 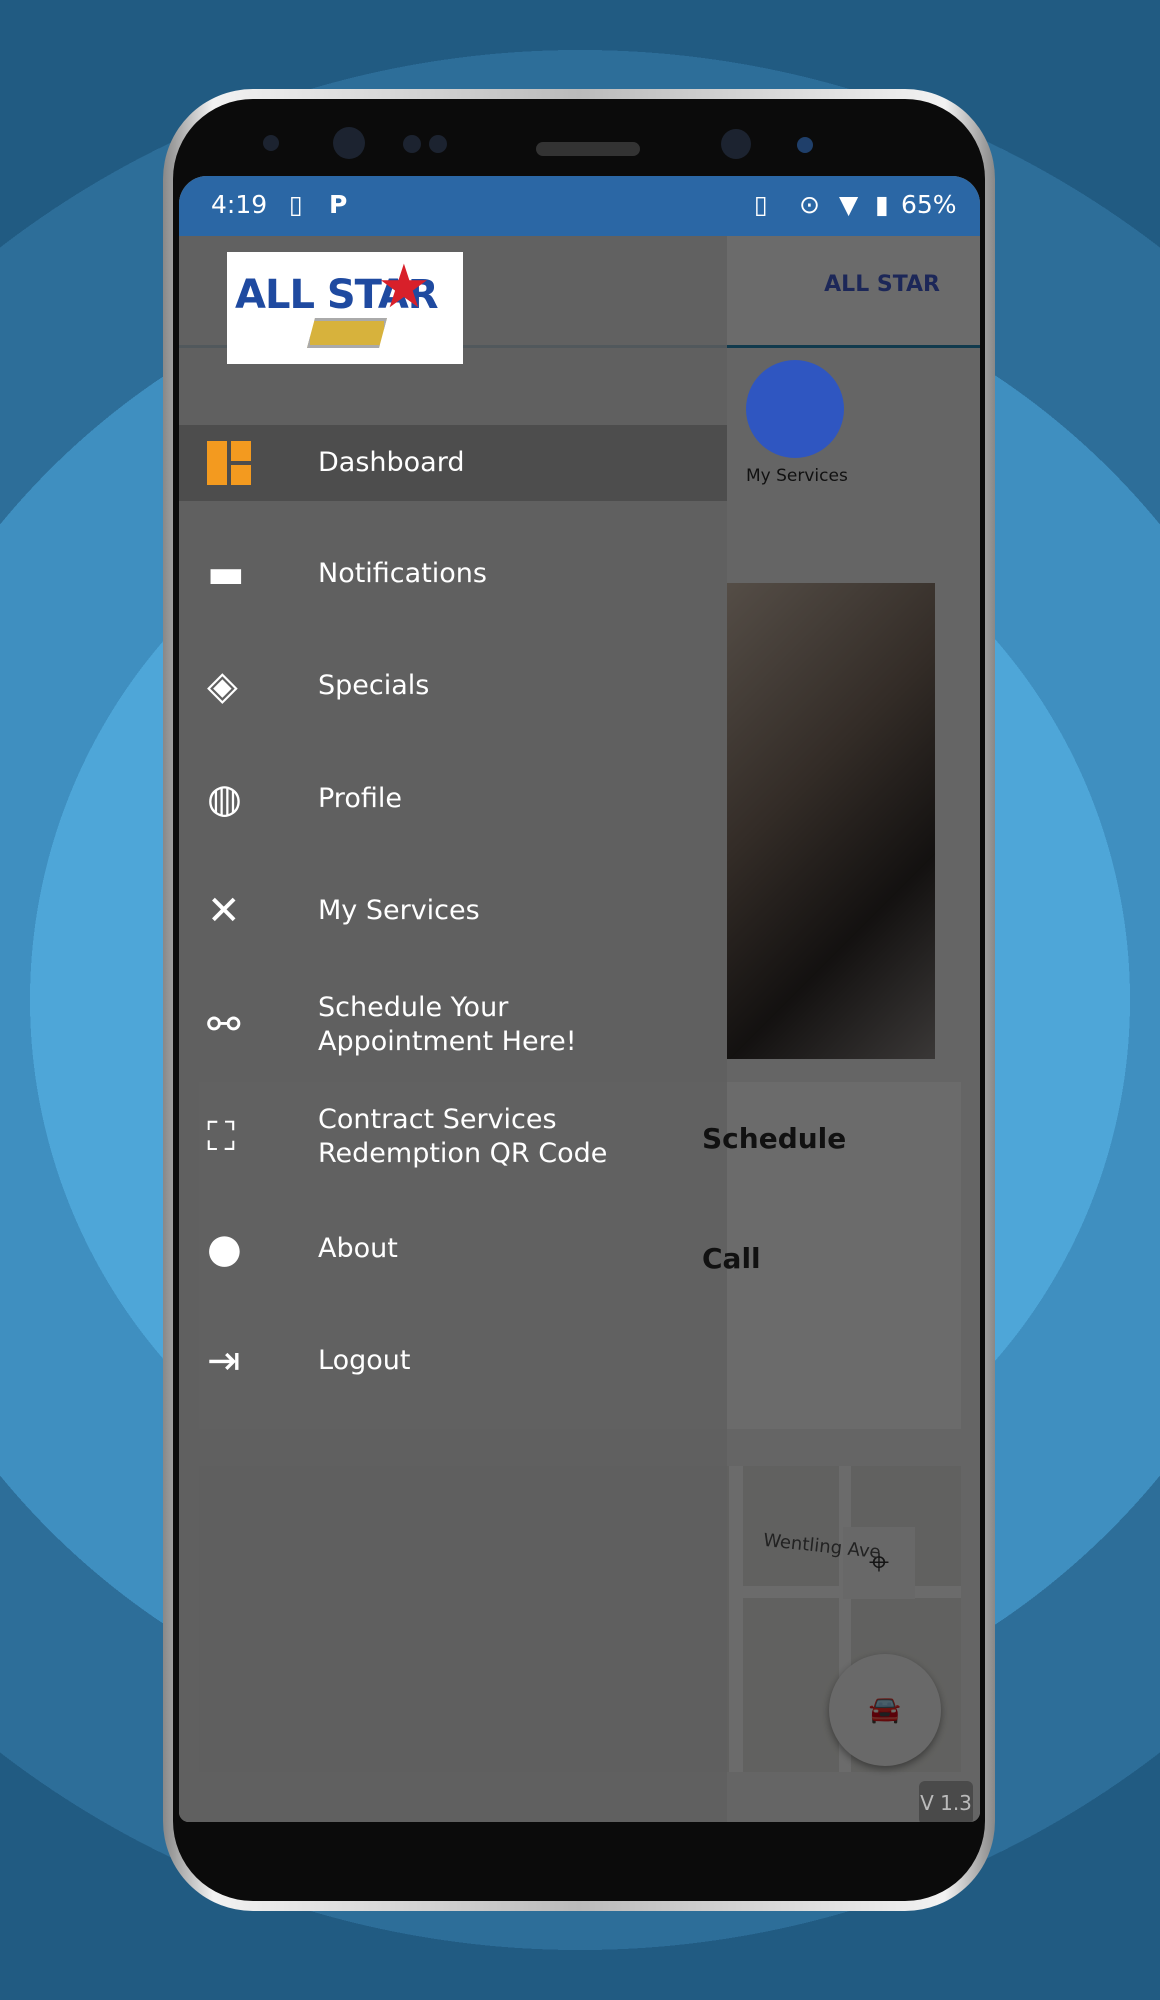 I want to click on drawer-item-my-services: ✕ My Services, so click(x=453, y=911).